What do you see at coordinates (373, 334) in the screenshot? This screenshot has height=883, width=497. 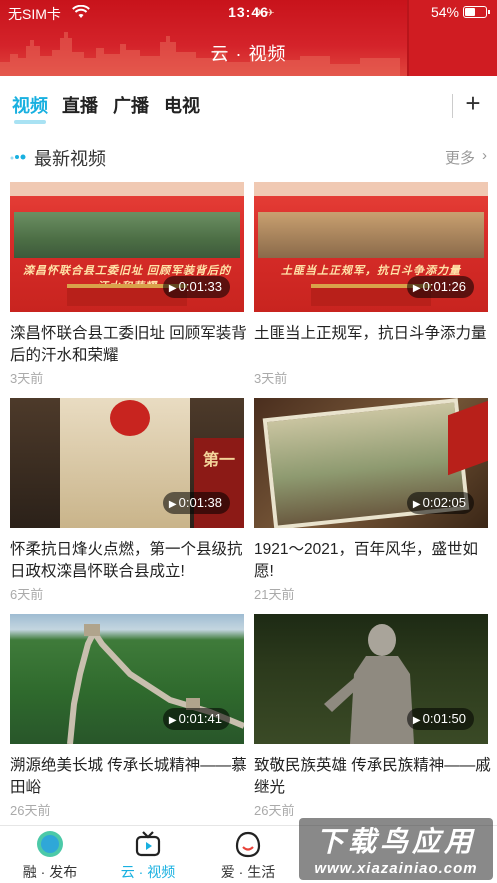 I see `video-title: 土匪当上正规军，抗日斗争添力量` at bounding box center [373, 334].